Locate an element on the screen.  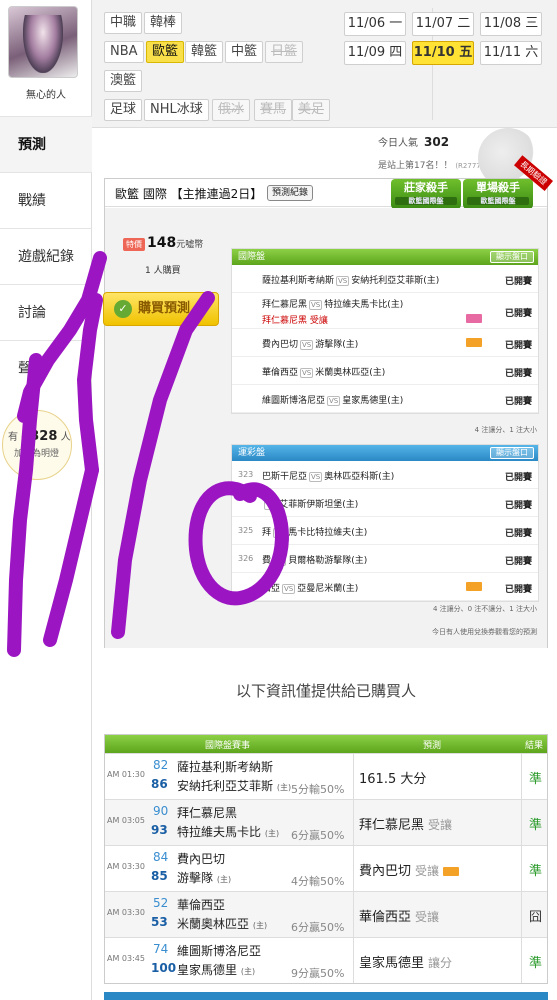
intl-row: 維圖斯博洛尼亞 VS 皇家馬德里(主) 已開賽 is located at coordinates (385, 399).